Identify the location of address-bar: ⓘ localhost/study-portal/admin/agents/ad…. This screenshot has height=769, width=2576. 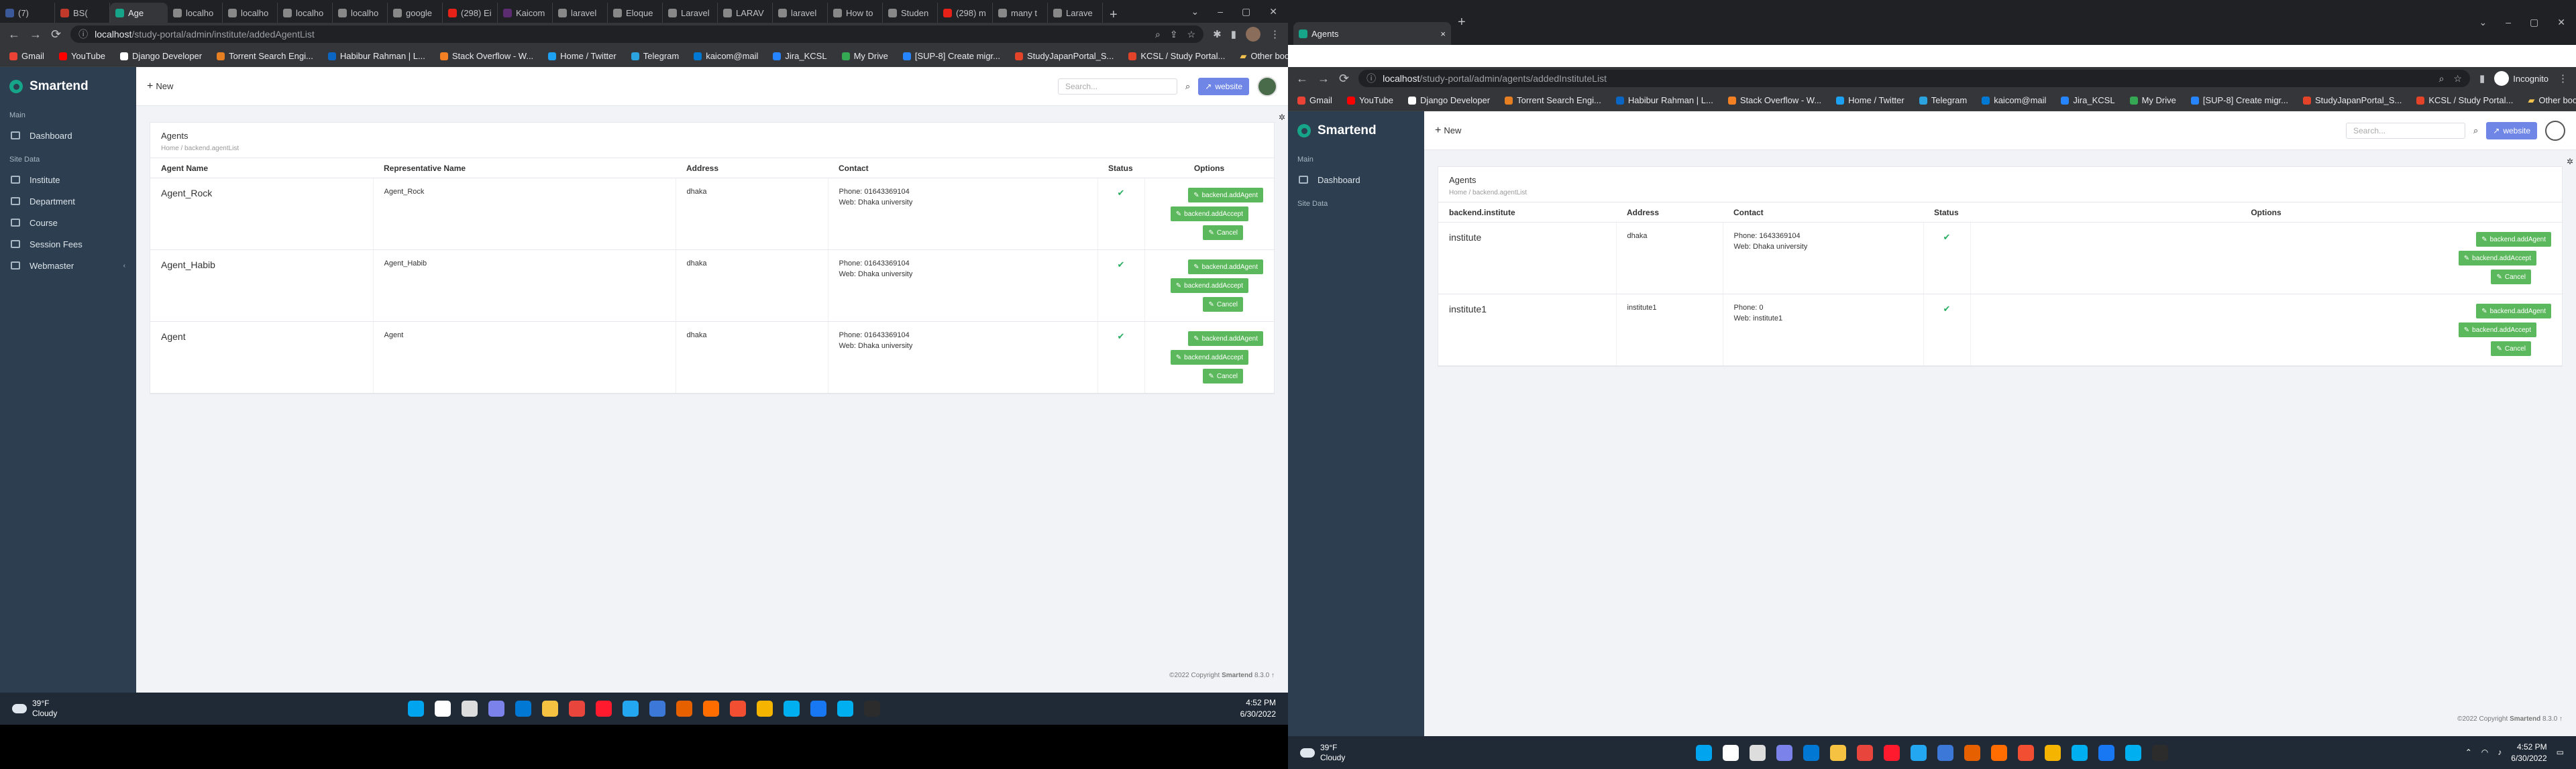
(1914, 78).